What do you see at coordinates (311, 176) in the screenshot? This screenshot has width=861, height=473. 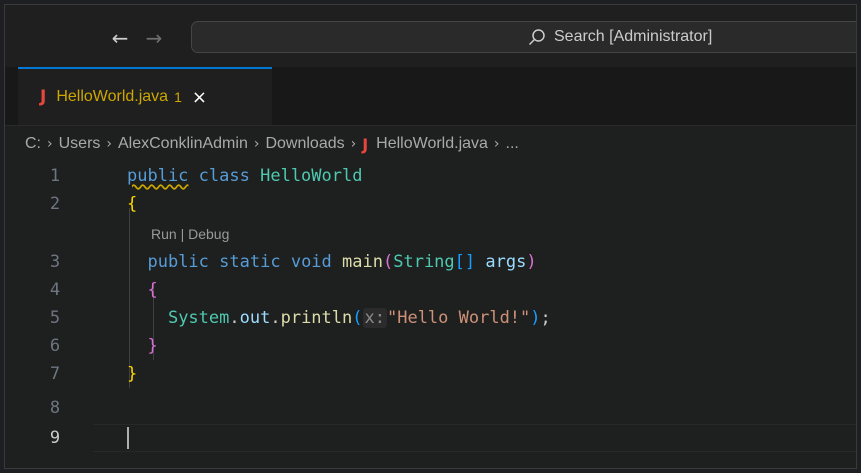 I see `class-name: HelloWorld` at bounding box center [311, 176].